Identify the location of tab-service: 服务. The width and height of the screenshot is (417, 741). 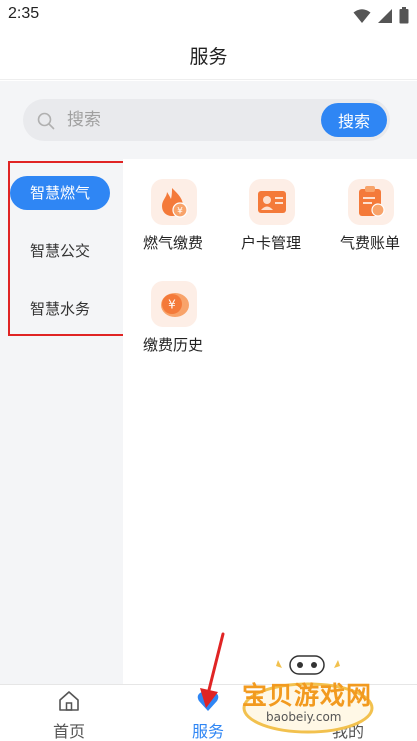
(208, 713).